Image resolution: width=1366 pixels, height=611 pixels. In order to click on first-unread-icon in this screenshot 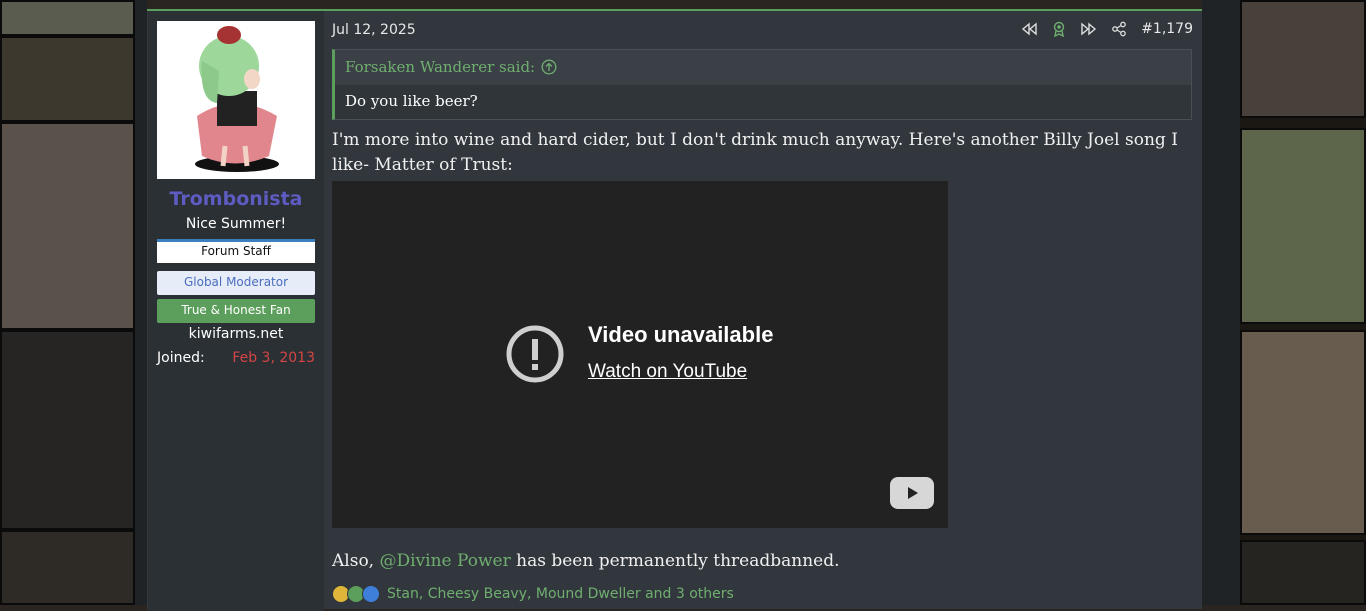, I will do `click(1029, 29)`.